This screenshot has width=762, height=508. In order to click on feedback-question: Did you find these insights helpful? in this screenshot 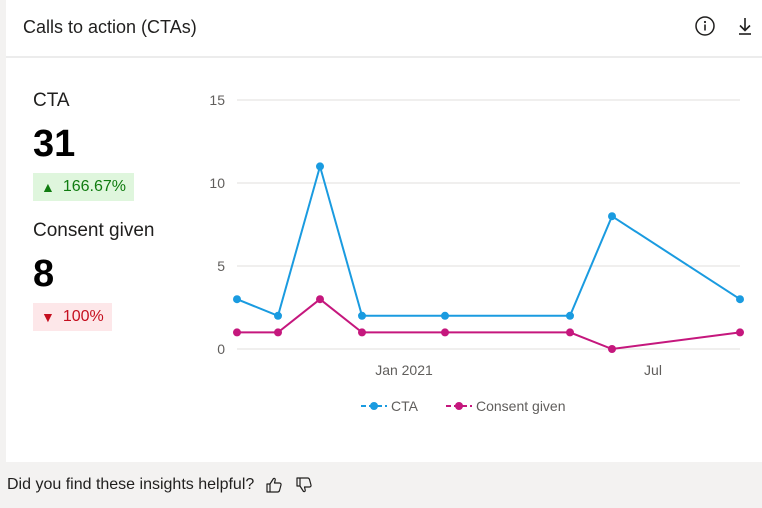, I will do `click(131, 484)`.